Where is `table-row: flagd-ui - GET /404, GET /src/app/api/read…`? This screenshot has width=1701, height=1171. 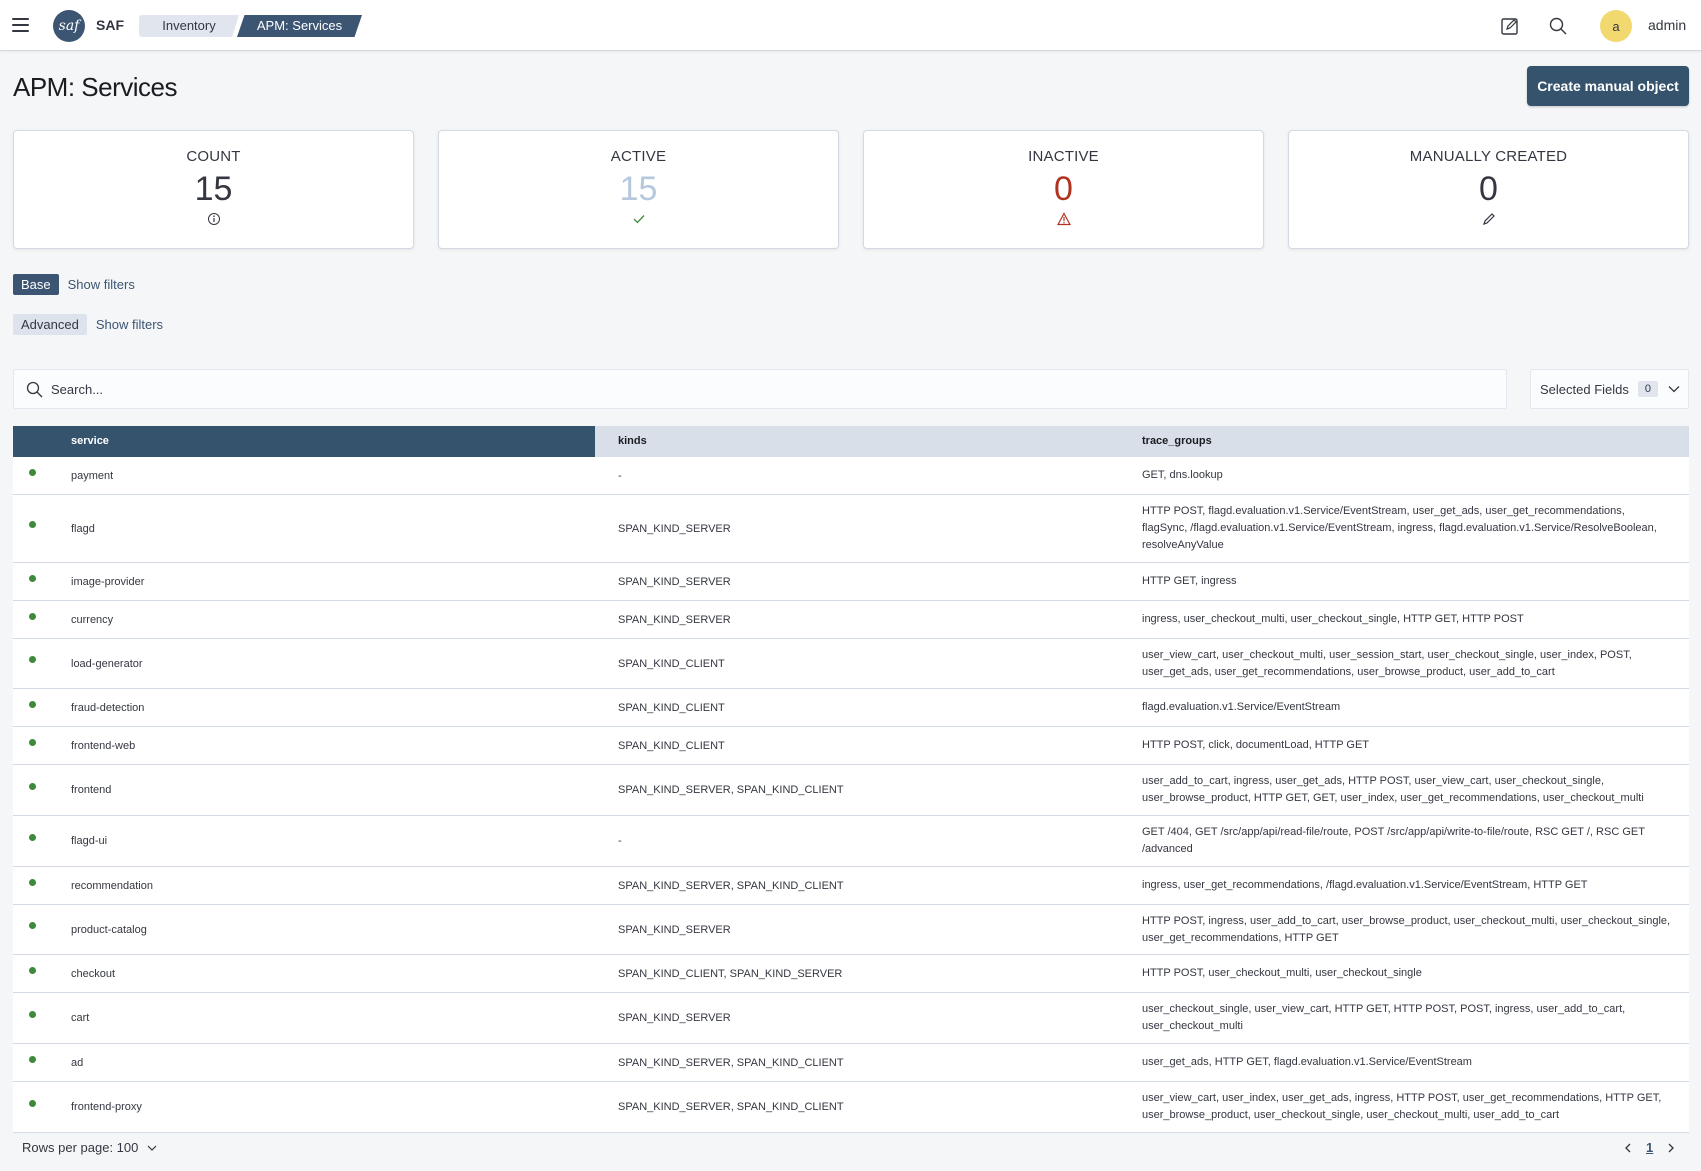
table-row: flagd-ui - GET /404, GET /src/app/api/read… is located at coordinates (851, 841).